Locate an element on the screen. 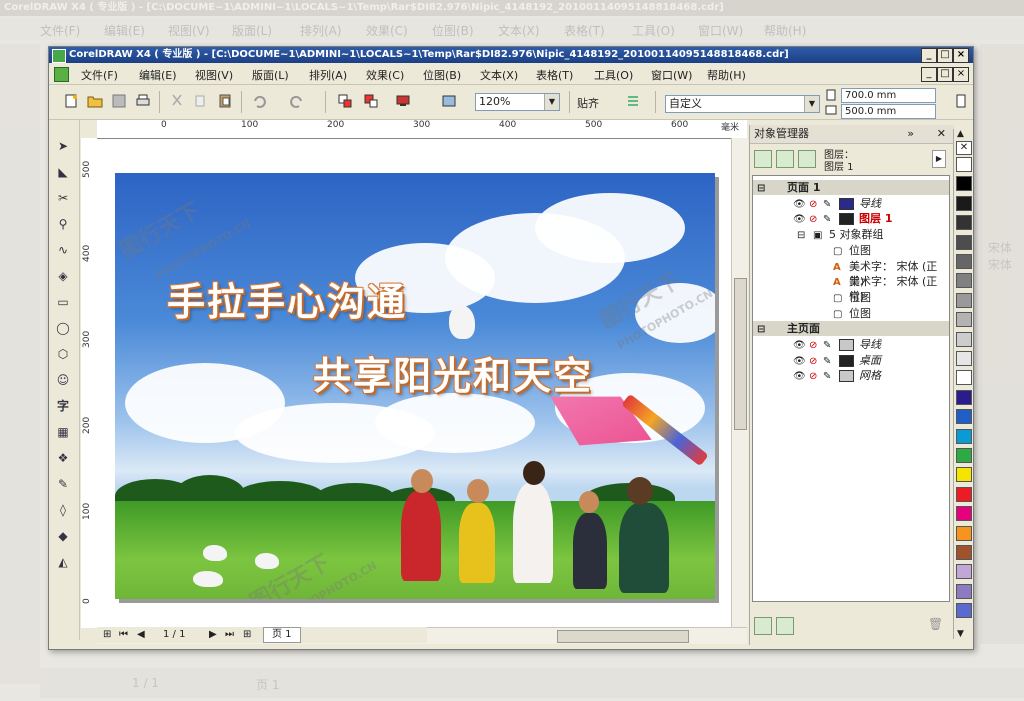 The width and height of the screenshot is (1024, 701). edit-across-layers-icon is located at coordinates (785, 159).